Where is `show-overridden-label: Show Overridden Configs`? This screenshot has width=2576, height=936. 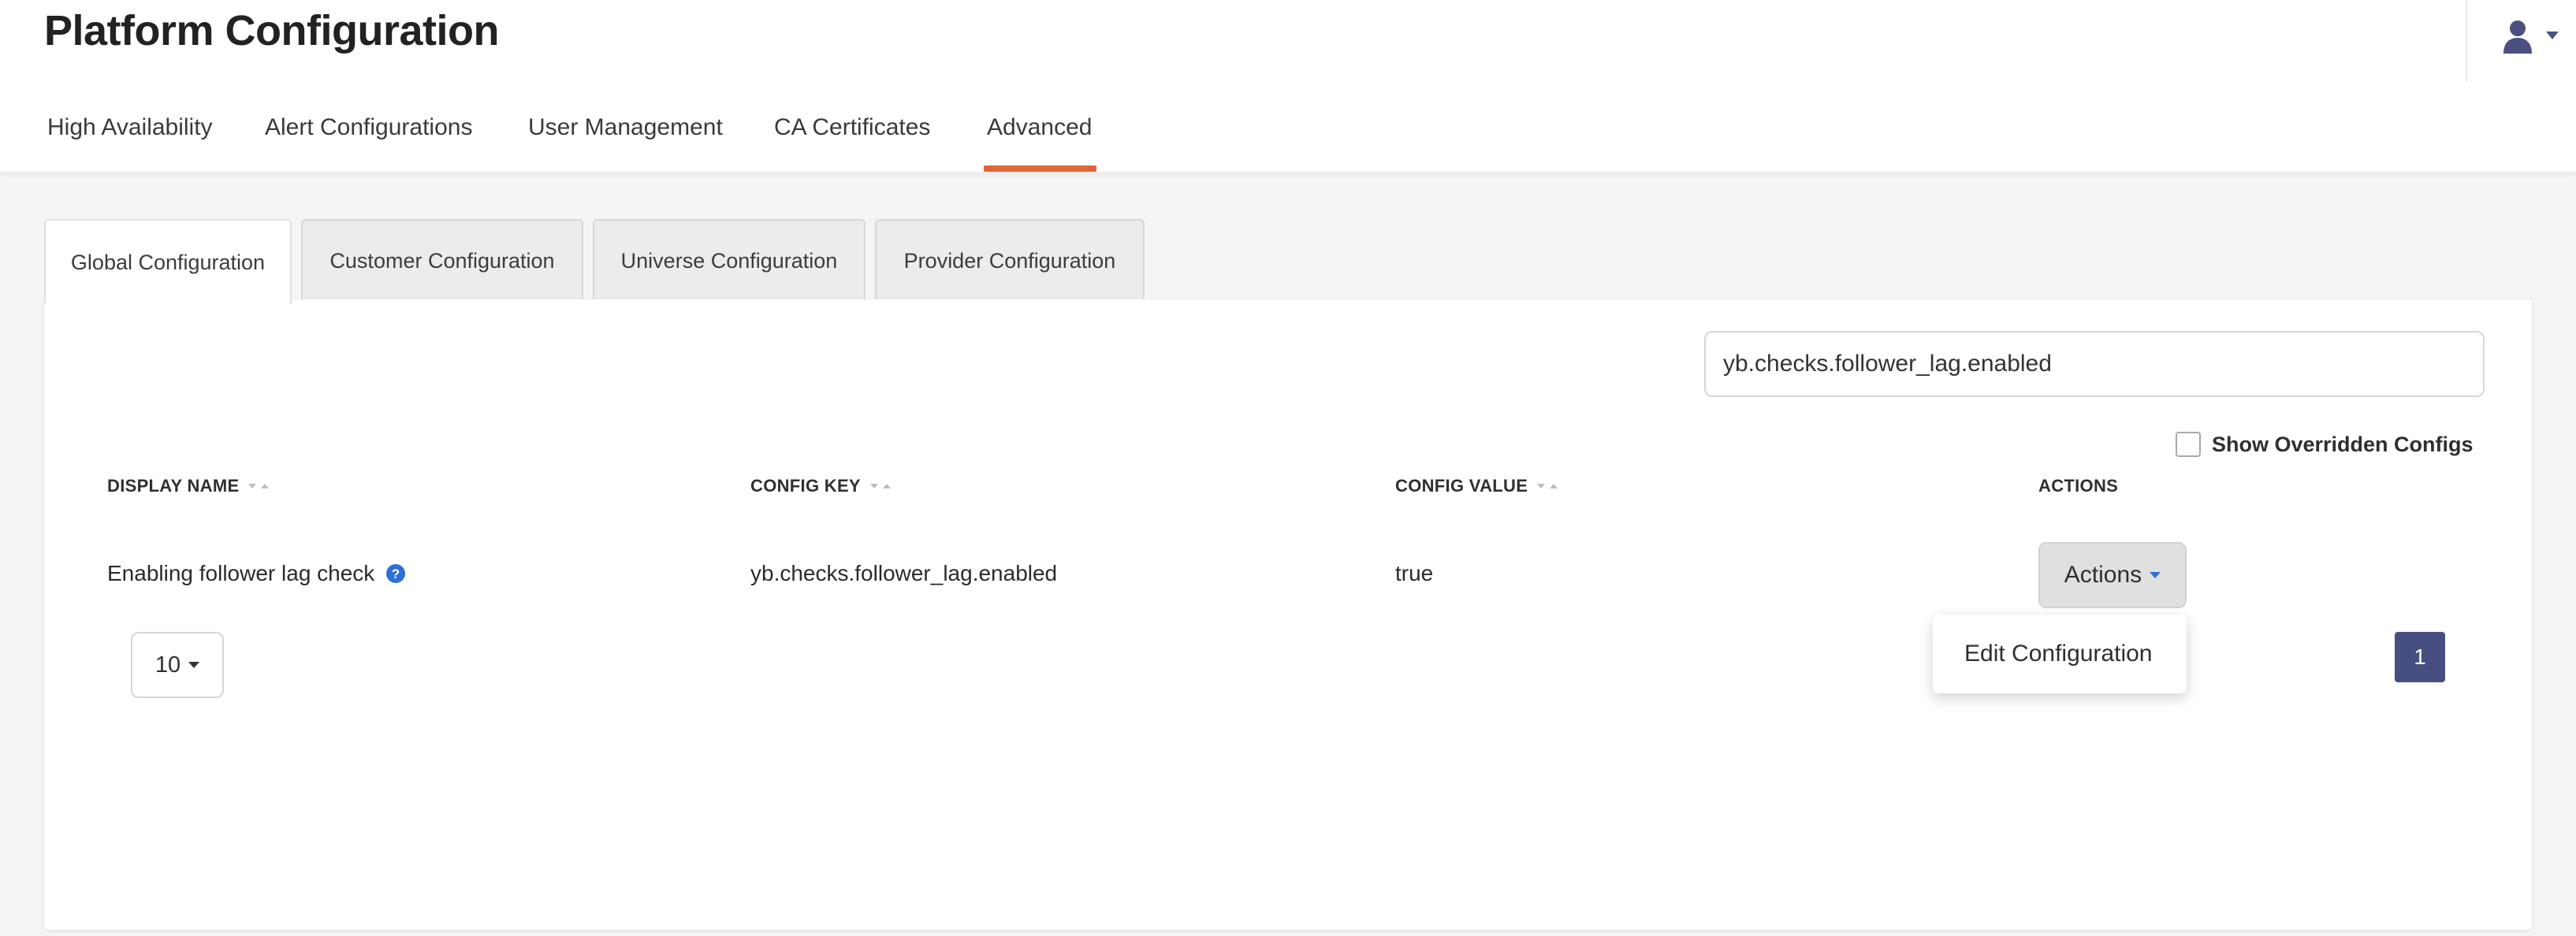 show-overridden-label: Show Overridden Configs is located at coordinates (2343, 444).